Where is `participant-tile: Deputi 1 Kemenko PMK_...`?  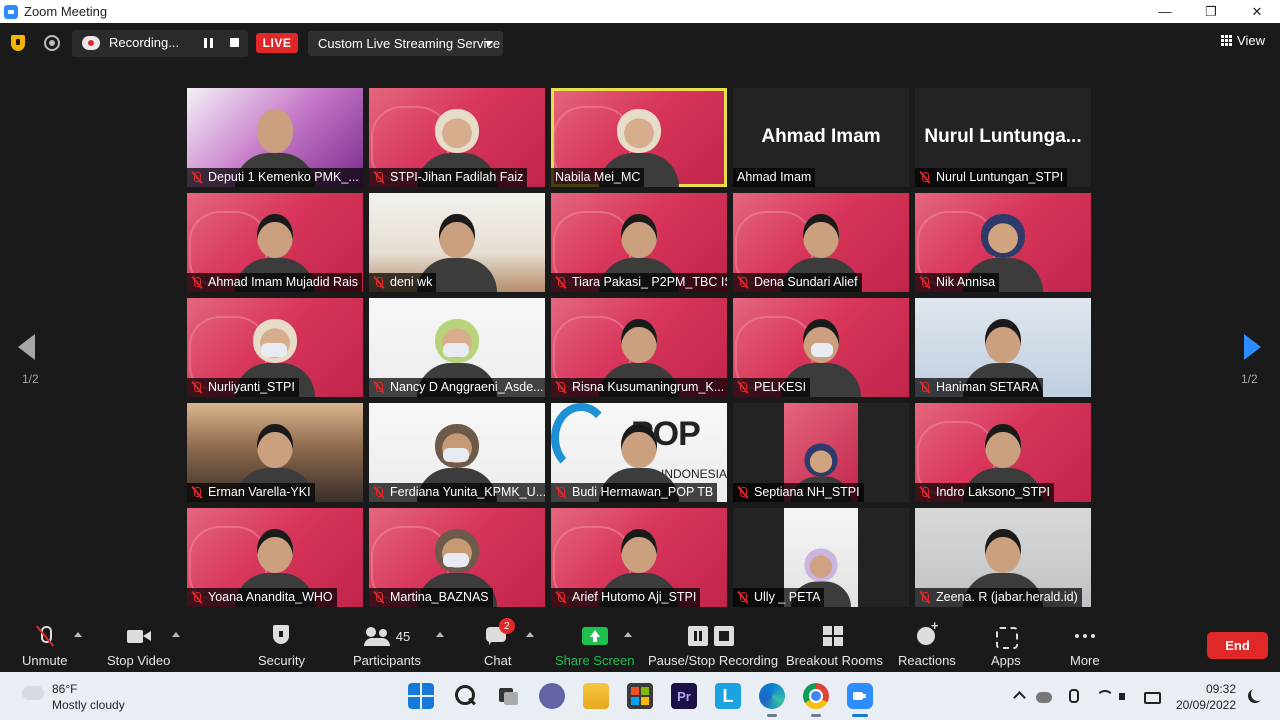 participant-tile: Deputi 1 Kemenko PMK_... is located at coordinates (275, 137).